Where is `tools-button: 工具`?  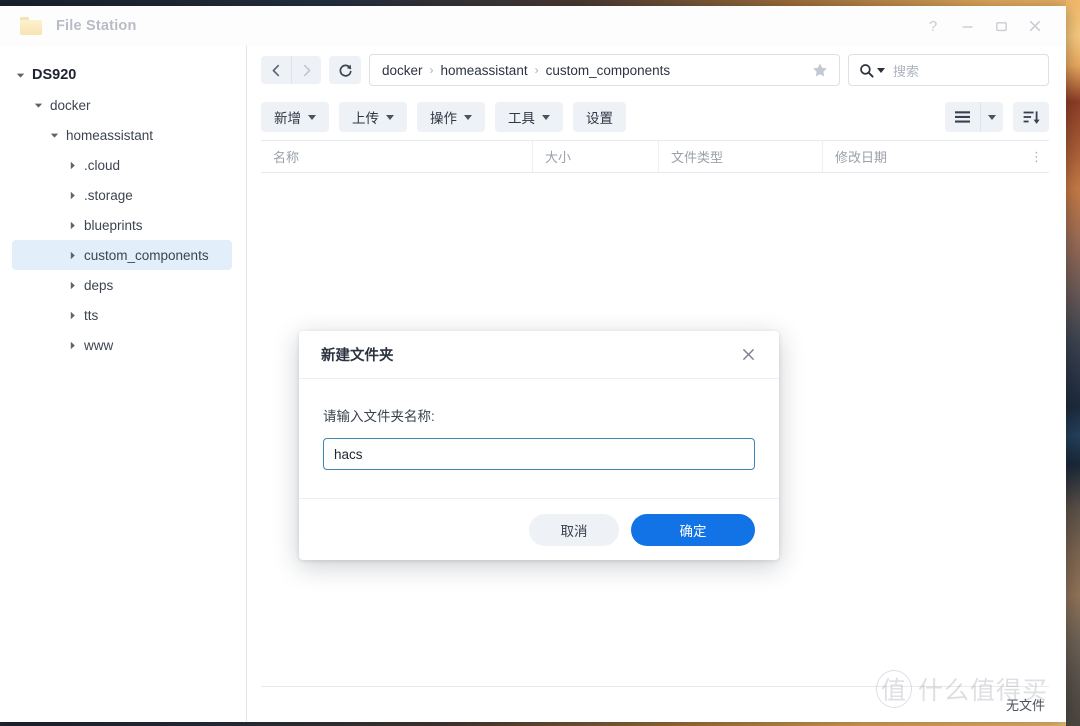
tools-button: 工具 is located at coordinates (529, 117).